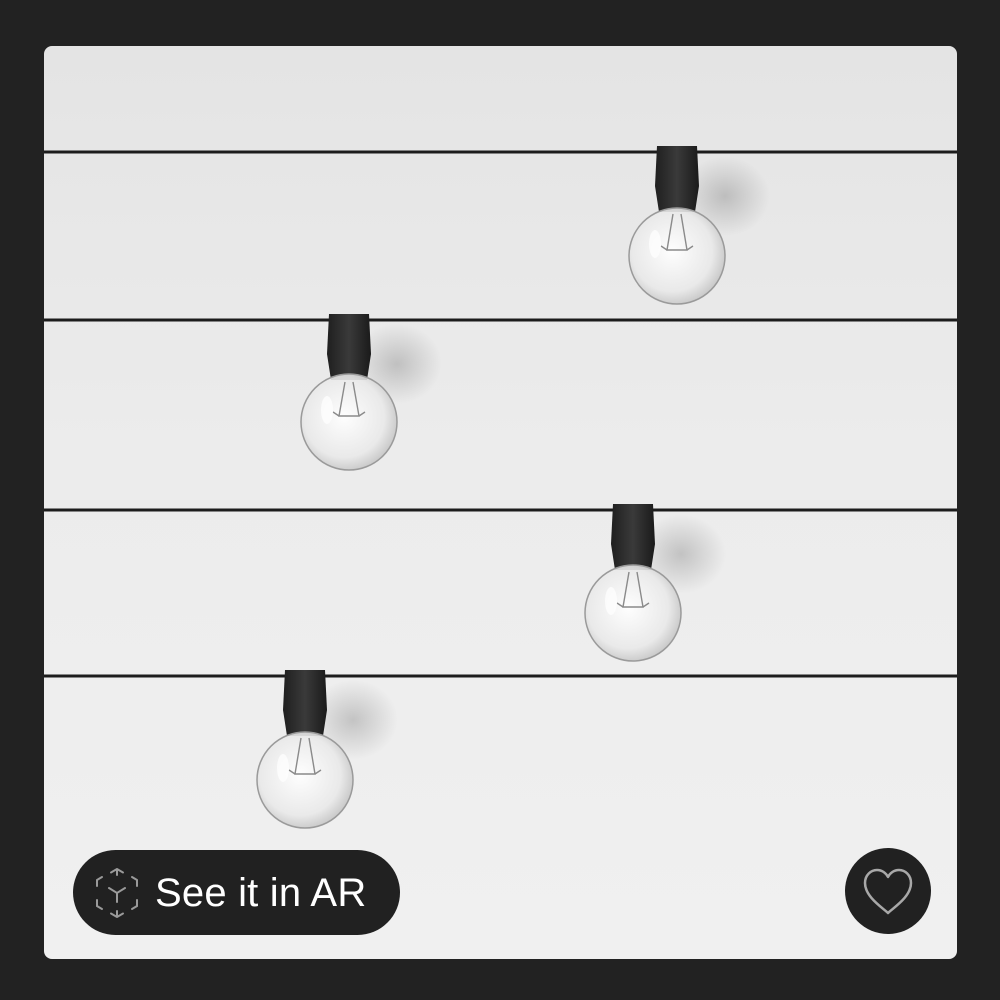  Describe the element at coordinates (261, 893) in the screenshot. I see `see-in-ar-label: See it in AR` at that location.